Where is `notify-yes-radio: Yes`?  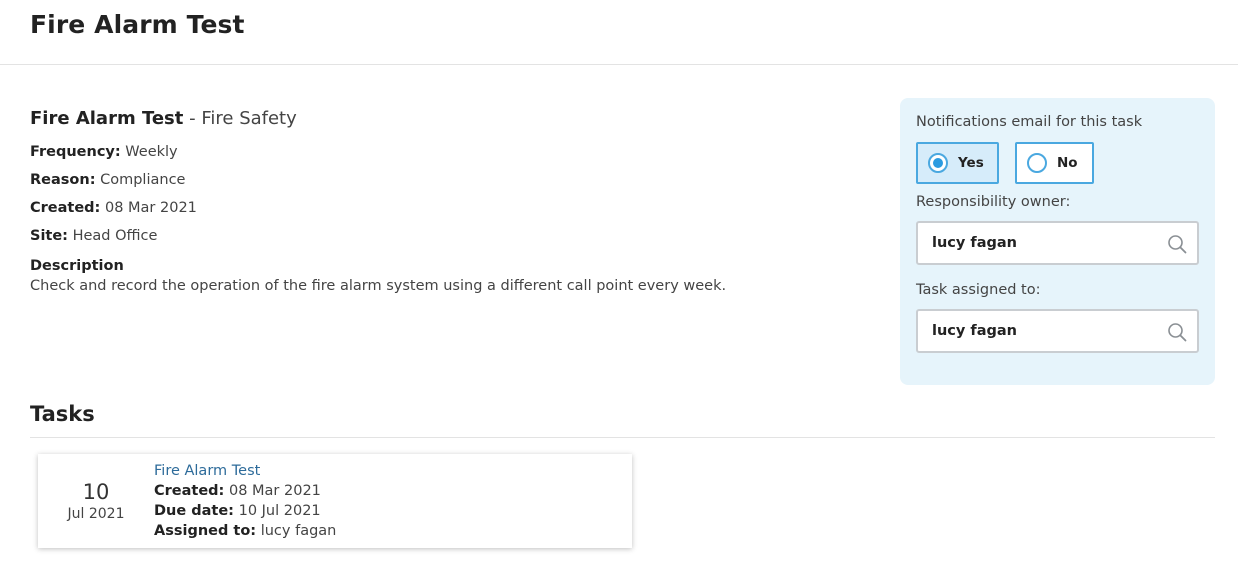 notify-yes-radio: Yes is located at coordinates (957, 163).